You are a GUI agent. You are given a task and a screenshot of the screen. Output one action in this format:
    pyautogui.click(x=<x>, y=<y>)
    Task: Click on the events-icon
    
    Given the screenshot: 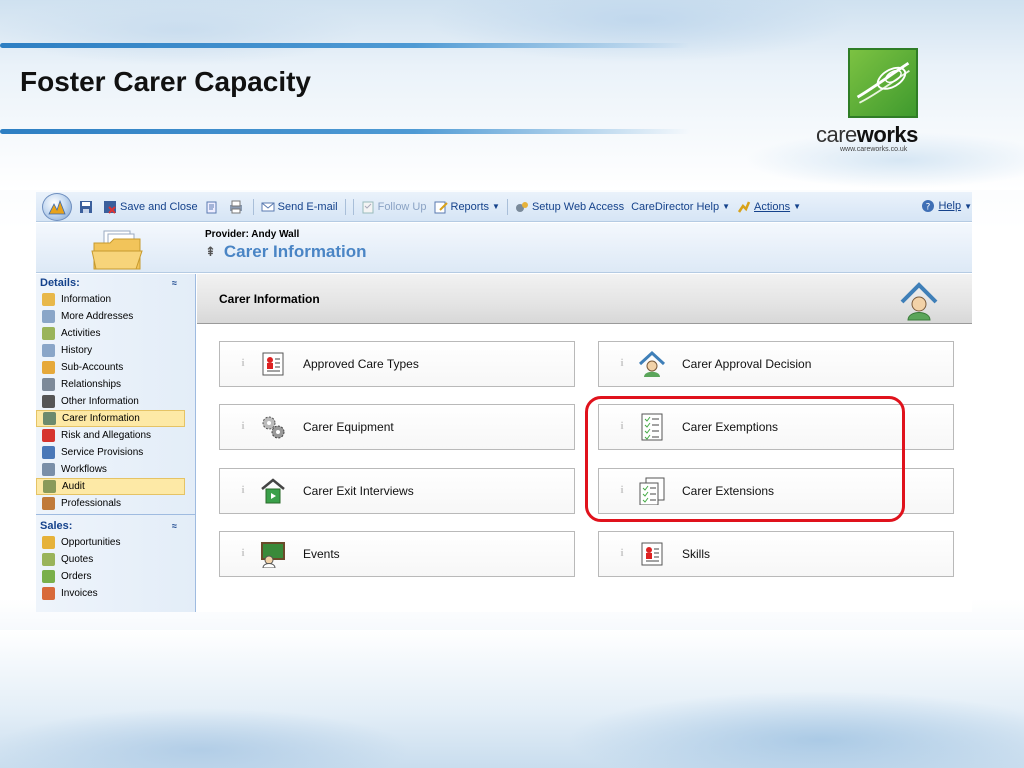 What is the action you would take?
    pyautogui.click(x=273, y=554)
    